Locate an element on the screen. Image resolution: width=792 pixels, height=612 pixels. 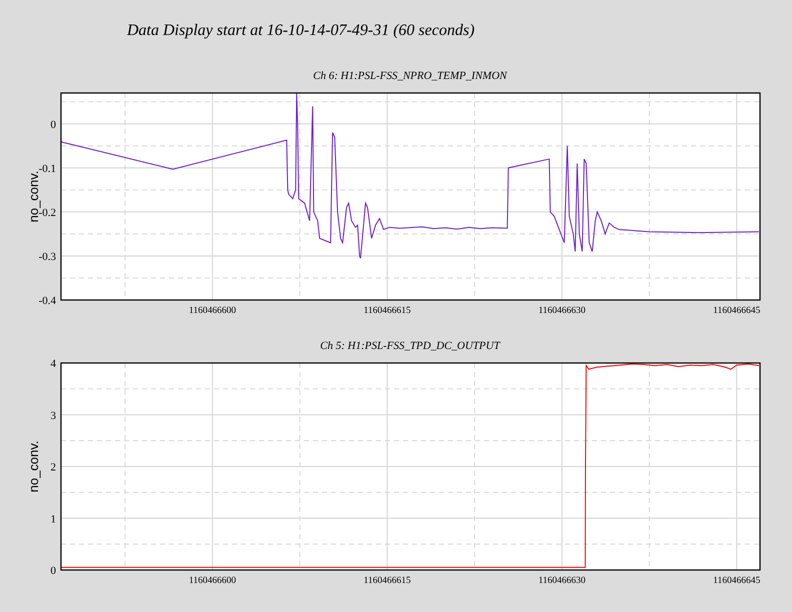
chart-title: Ch 6: H1:PSL-FSS_NPRO_TEMP_INMON is located at coordinates (410, 76).